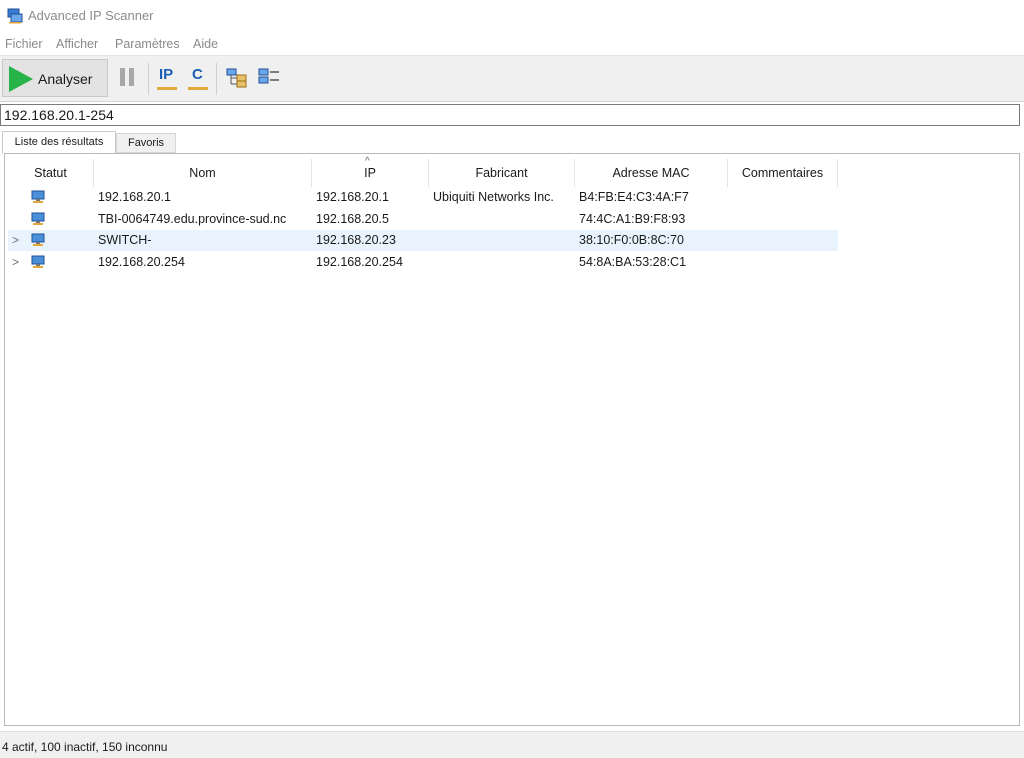 Image resolution: width=1024 pixels, height=758 pixels. I want to click on cell-name: TBI-0064749.edu.province-sud.nc, so click(192, 219).